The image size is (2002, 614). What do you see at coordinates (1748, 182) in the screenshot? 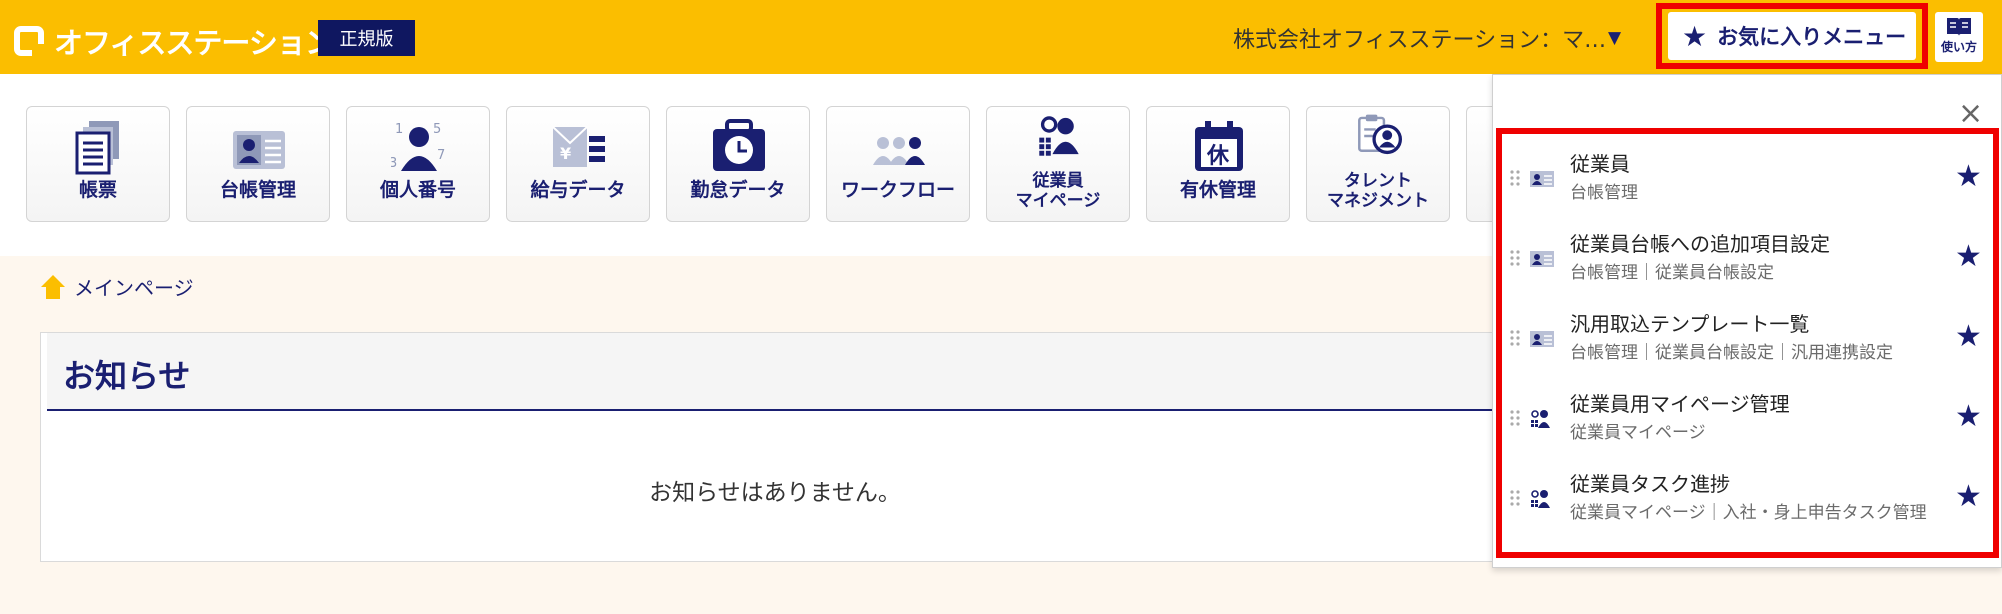
I see `favorite-item: 従業員 台帳管理 ★` at bounding box center [1748, 182].